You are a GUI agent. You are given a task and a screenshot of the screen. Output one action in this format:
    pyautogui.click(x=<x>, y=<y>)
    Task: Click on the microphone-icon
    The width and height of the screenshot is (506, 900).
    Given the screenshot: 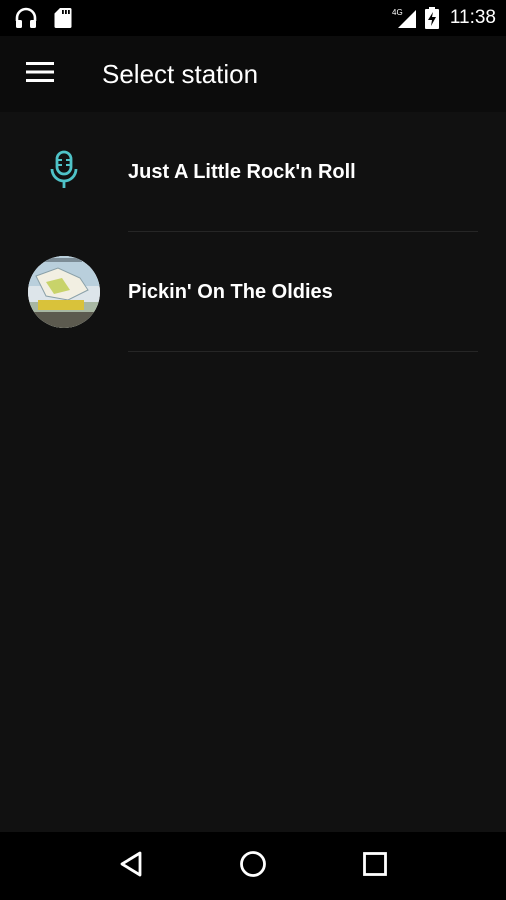 What is the action you would take?
    pyautogui.click(x=64, y=172)
    